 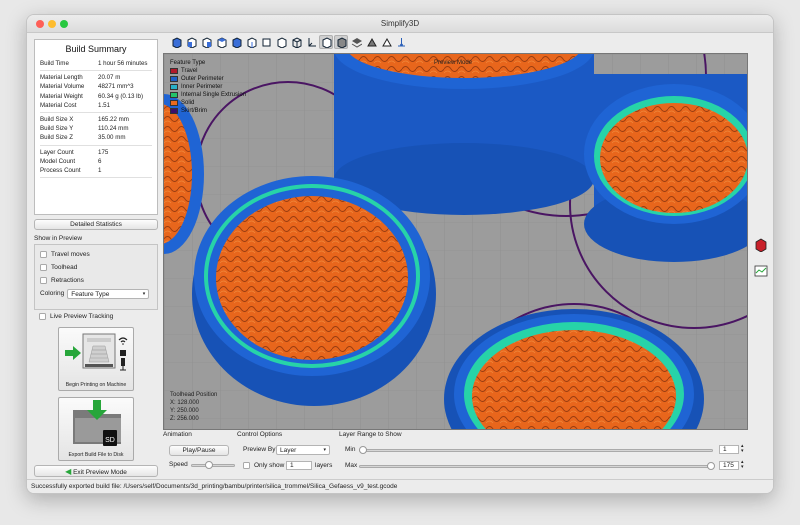 What do you see at coordinates (188, 63) in the screenshot?
I see `legend-title: Feature Type` at bounding box center [188, 63].